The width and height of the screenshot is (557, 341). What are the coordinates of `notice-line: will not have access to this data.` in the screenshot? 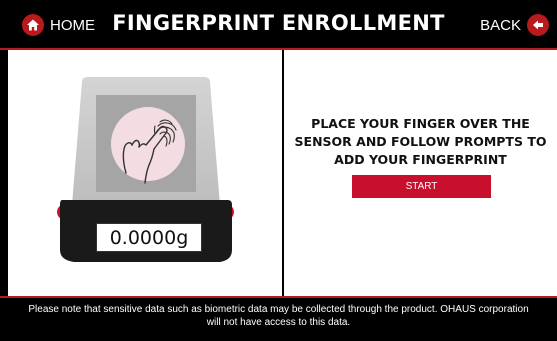 It's located at (278, 322).